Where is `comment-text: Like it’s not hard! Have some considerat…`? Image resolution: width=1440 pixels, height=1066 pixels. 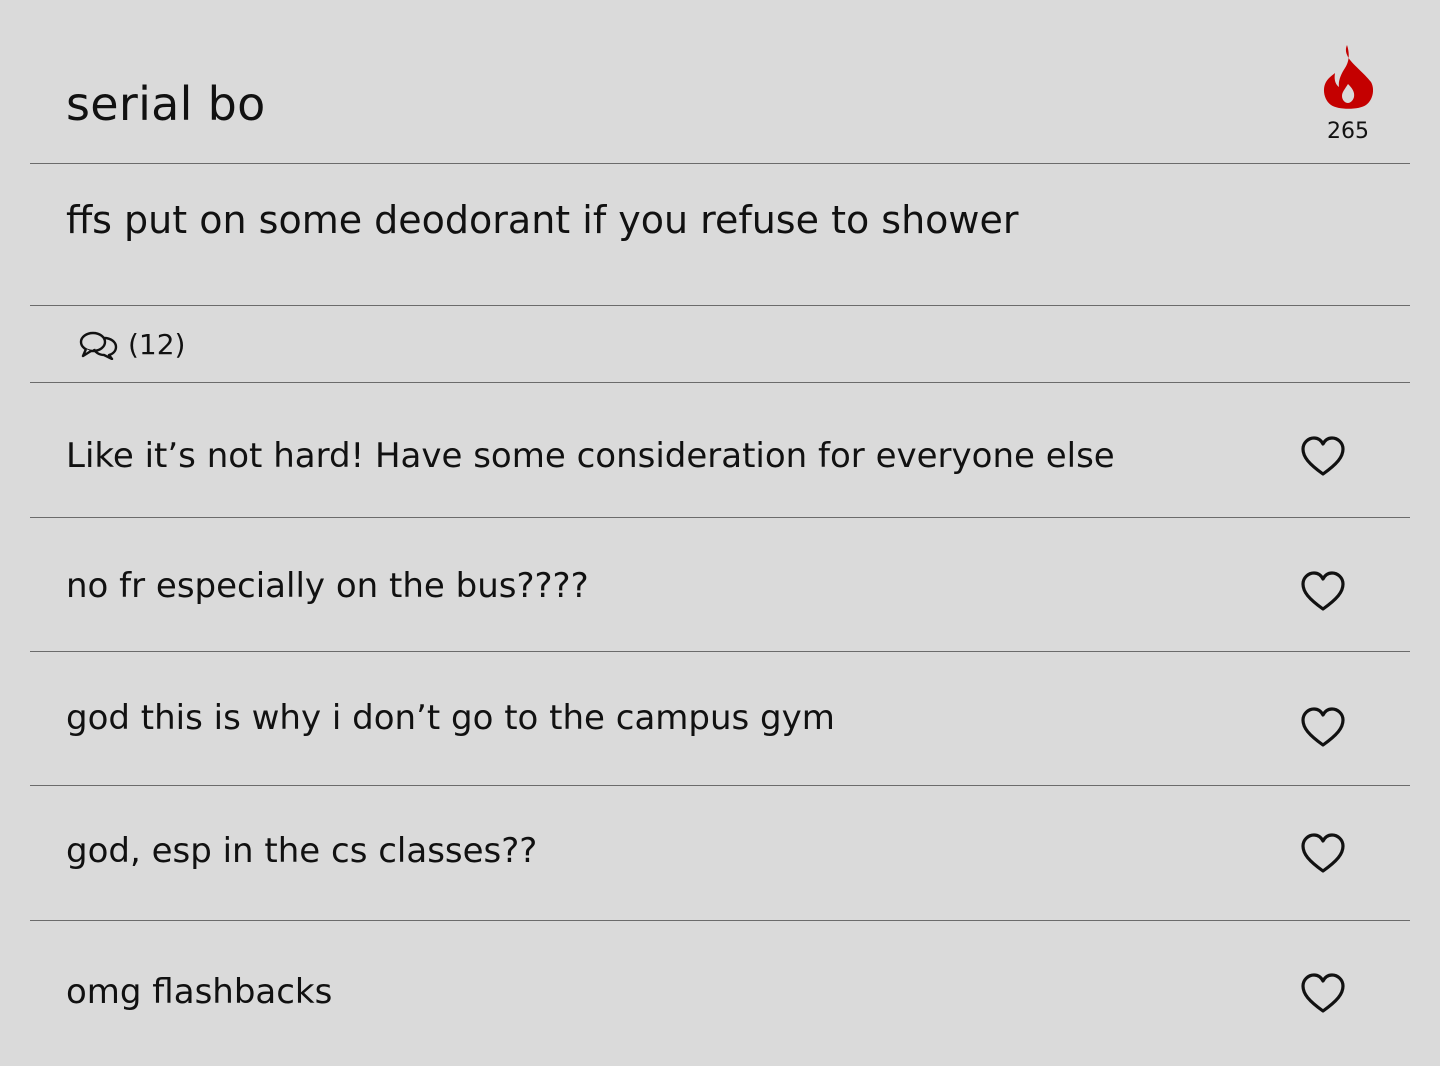 comment-text: Like it’s not hard! Have some considerat… is located at coordinates (590, 456).